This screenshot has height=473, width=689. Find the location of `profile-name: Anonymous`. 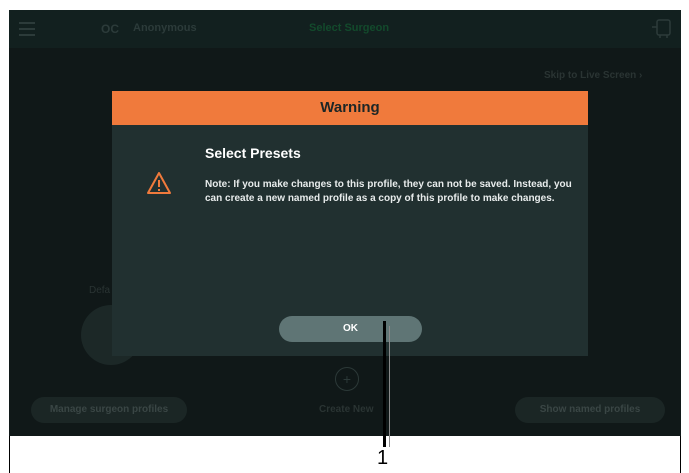

profile-name: Anonymous is located at coordinates (165, 28).